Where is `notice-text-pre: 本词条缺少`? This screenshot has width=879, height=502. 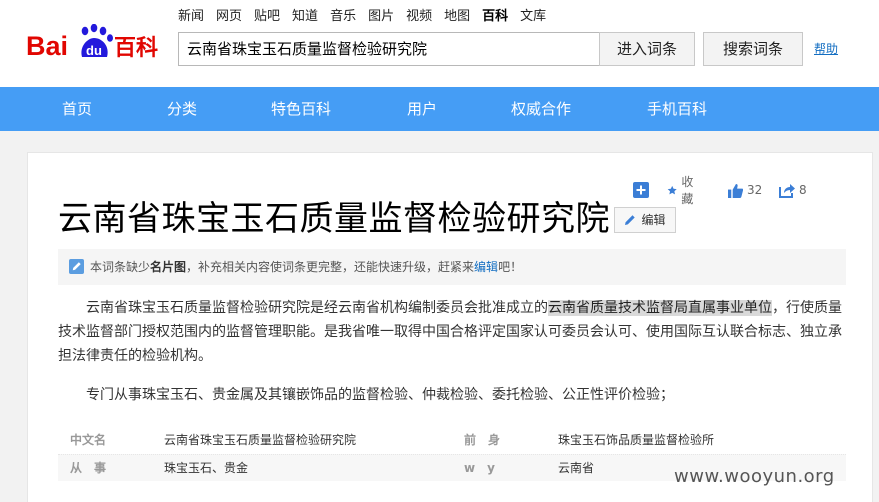
notice-text-pre: 本词条缺少 is located at coordinates (120, 267).